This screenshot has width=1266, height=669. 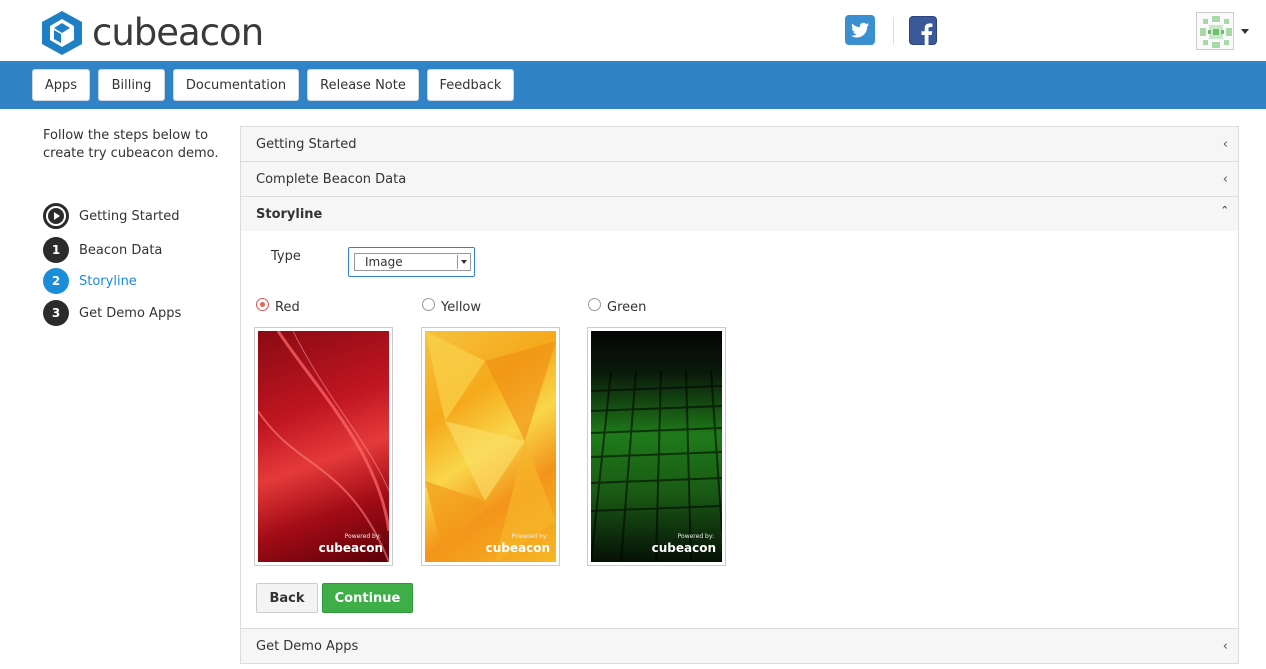 I want to click on accordion-title: Storyline, so click(x=289, y=214).